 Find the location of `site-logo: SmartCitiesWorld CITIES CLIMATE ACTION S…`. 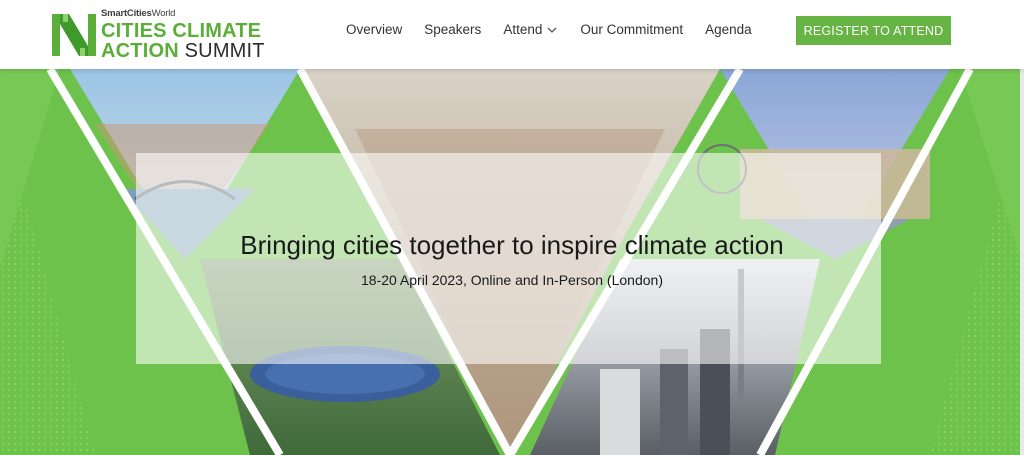

site-logo: SmartCitiesWorld CITIES CLIMATE ACTION S… is located at coordinates (158, 35).